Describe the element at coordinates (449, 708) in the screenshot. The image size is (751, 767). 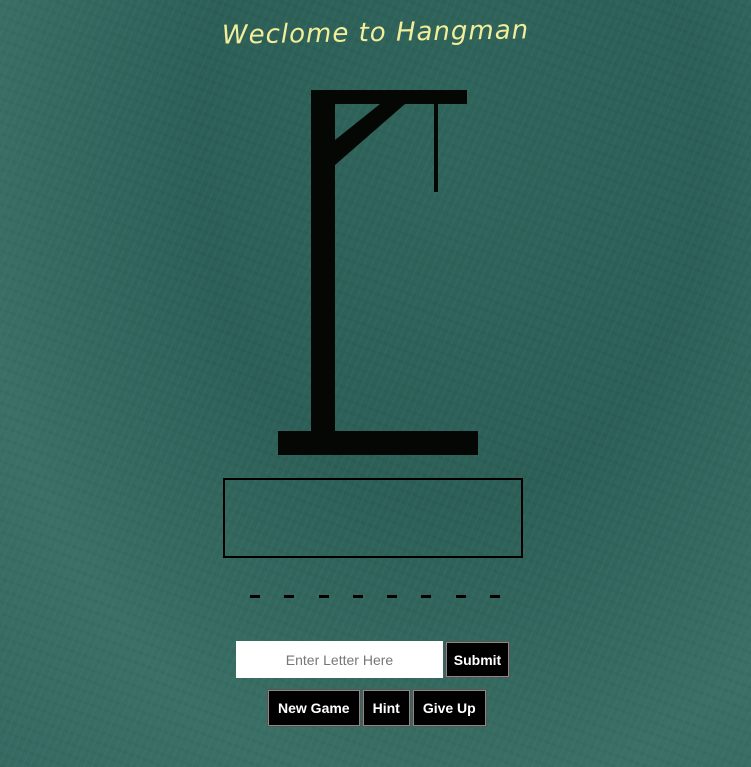
I see `give-up-button: Give Up` at that location.